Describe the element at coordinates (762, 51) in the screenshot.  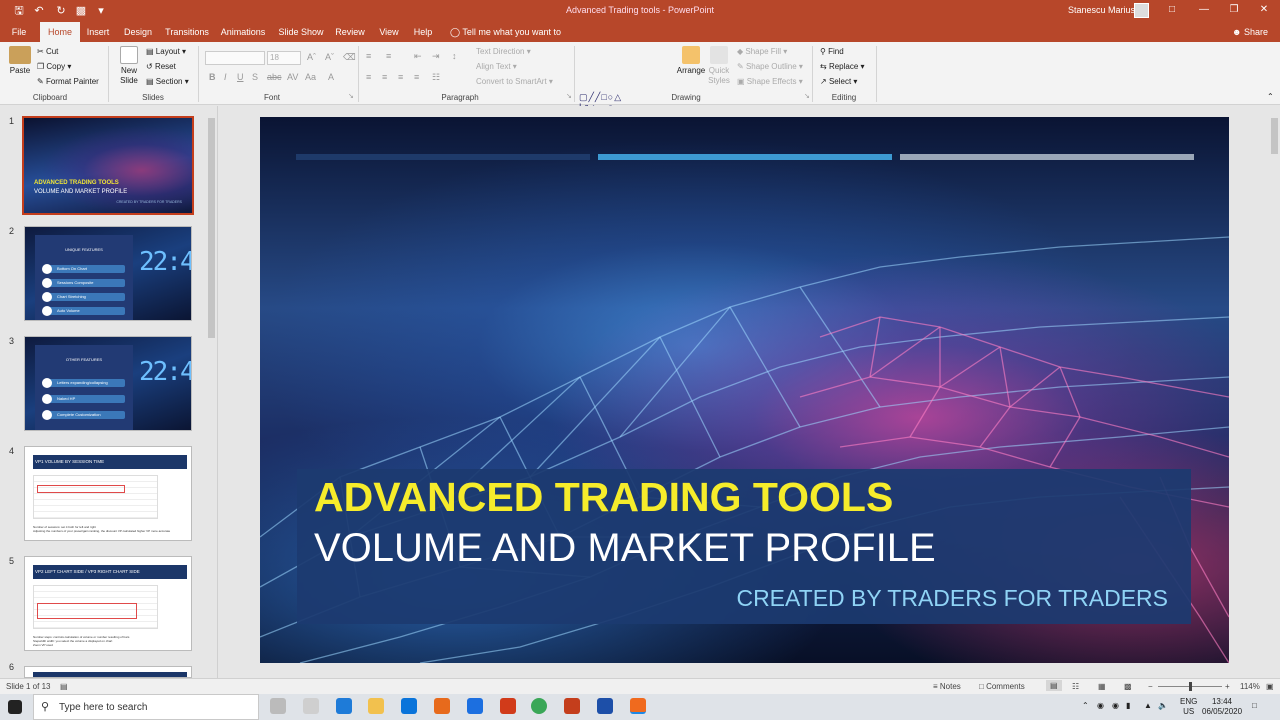
I see `shape-fill-button: ◆ Shape Fill ▾` at that location.